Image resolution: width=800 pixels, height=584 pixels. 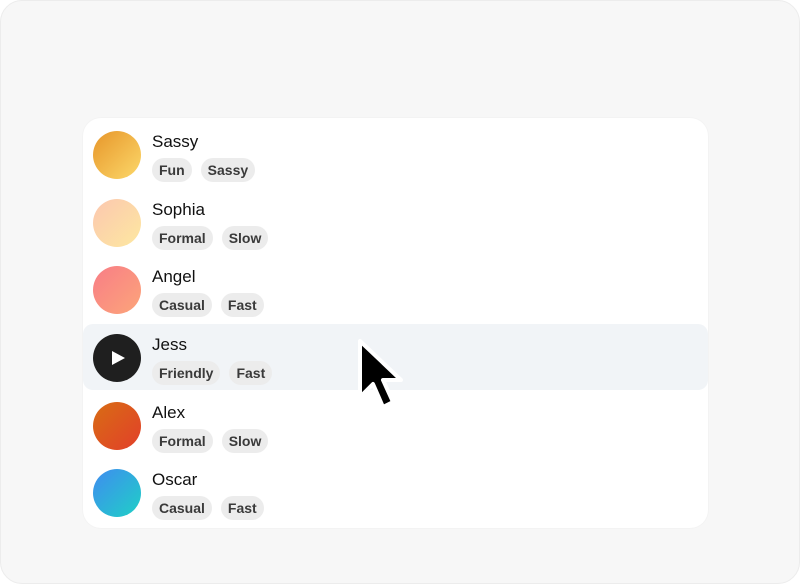 I want to click on voice-name: Angel, so click(x=174, y=276).